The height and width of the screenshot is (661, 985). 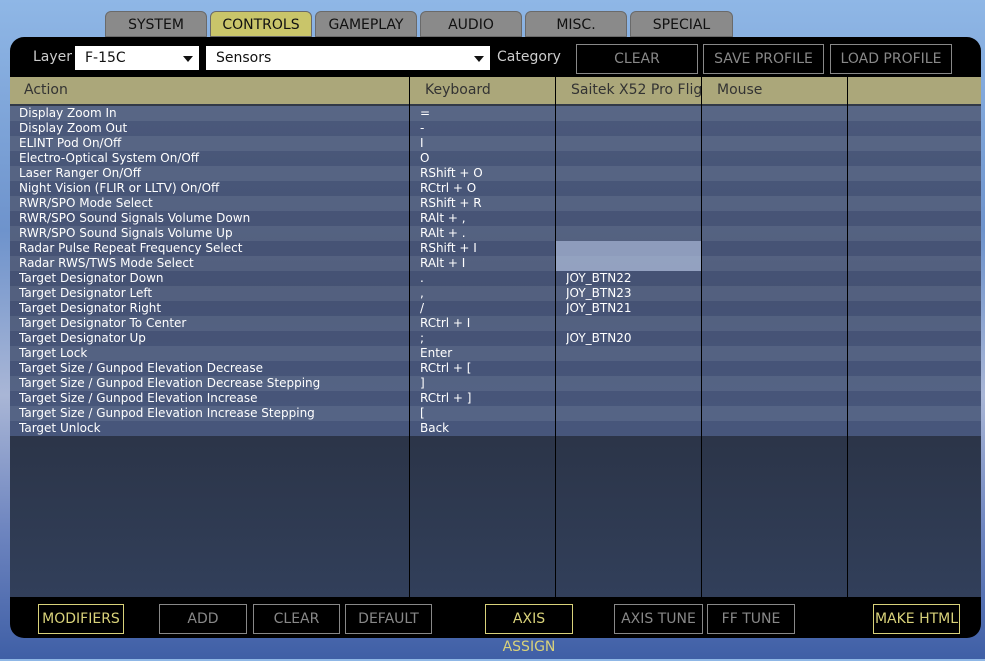 What do you see at coordinates (214, 338) in the screenshot?
I see `action-cell: Target Designator Up` at bounding box center [214, 338].